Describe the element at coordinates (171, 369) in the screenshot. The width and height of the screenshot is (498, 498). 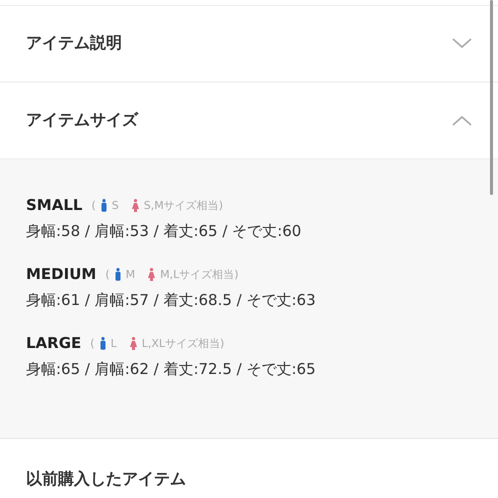
I see `size-measurements: 身幅:65 / 肩幅:62 / 着丈:72.5 / そで丈:65` at that location.